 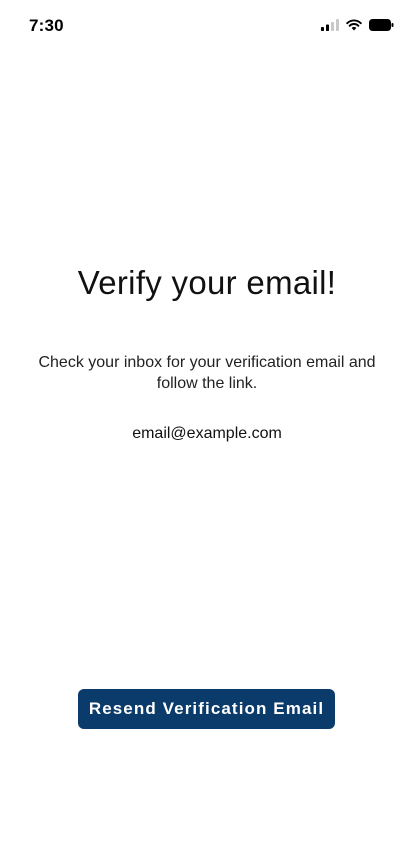 What do you see at coordinates (207, 433) in the screenshot?
I see `email-address: email@example.com` at bounding box center [207, 433].